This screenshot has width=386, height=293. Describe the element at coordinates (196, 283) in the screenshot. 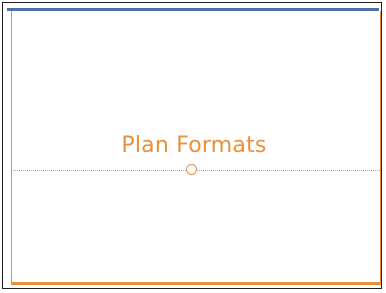

I see `bottom-accent-bar` at that location.